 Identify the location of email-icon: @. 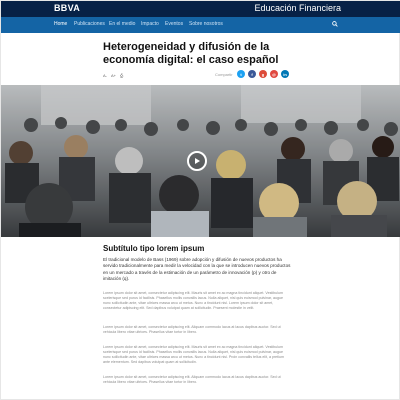
(274, 74).